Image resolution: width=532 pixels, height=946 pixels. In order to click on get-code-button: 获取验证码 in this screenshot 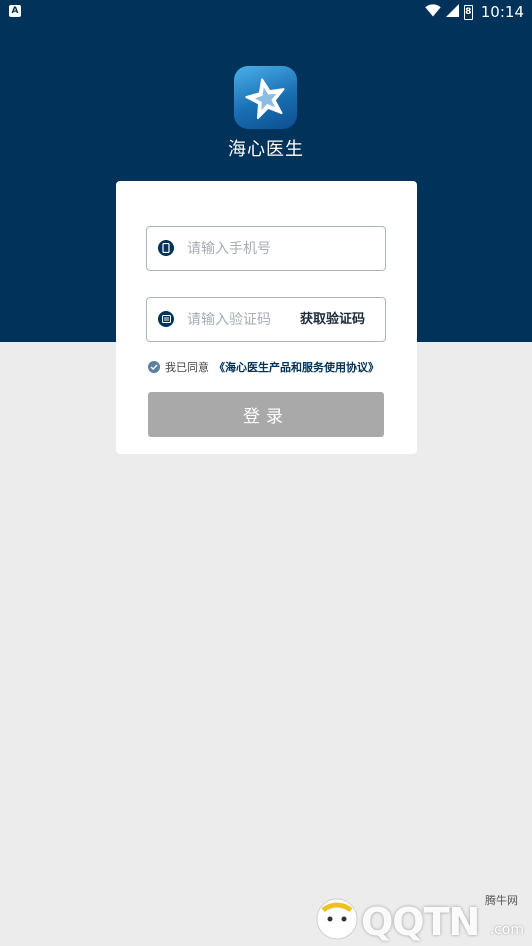, I will do `click(332, 320)`.